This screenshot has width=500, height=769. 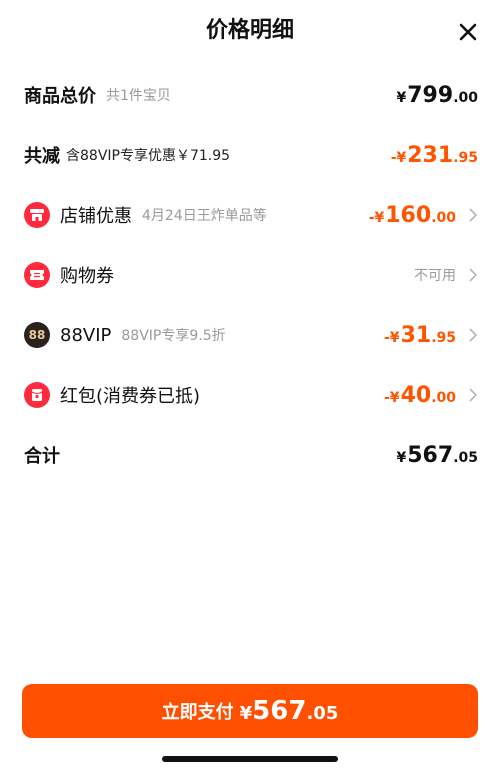 What do you see at coordinates (87, 276) in the screenshot?
I see `coupon-label: 购物券` at bounding box center [87, 276].